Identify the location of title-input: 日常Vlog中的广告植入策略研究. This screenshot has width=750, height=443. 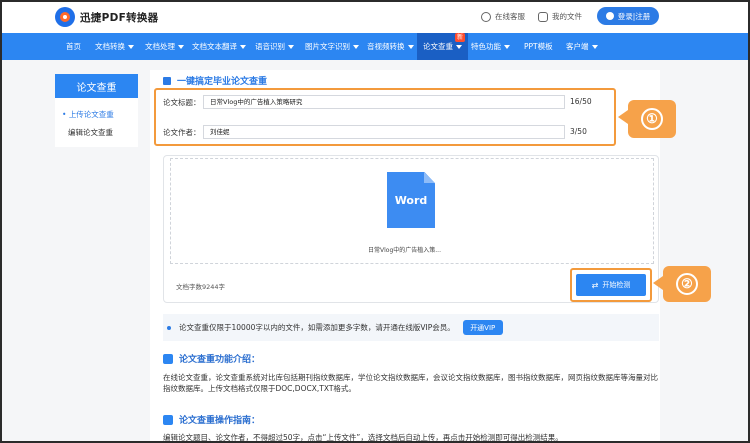
(384, 102).